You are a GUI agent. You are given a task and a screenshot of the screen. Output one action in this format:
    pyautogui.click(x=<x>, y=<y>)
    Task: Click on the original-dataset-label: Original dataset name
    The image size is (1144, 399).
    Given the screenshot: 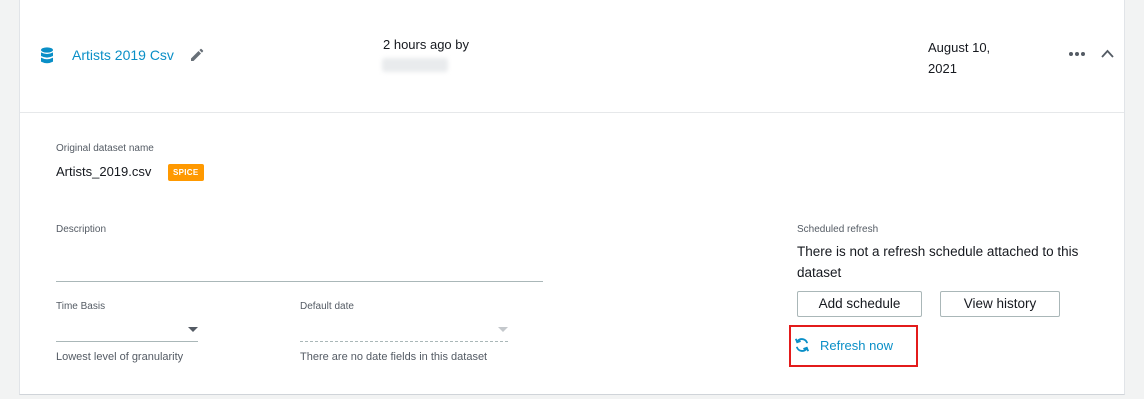 What is the action you would take?
    pyautogui.click(x=105, y=148)
    